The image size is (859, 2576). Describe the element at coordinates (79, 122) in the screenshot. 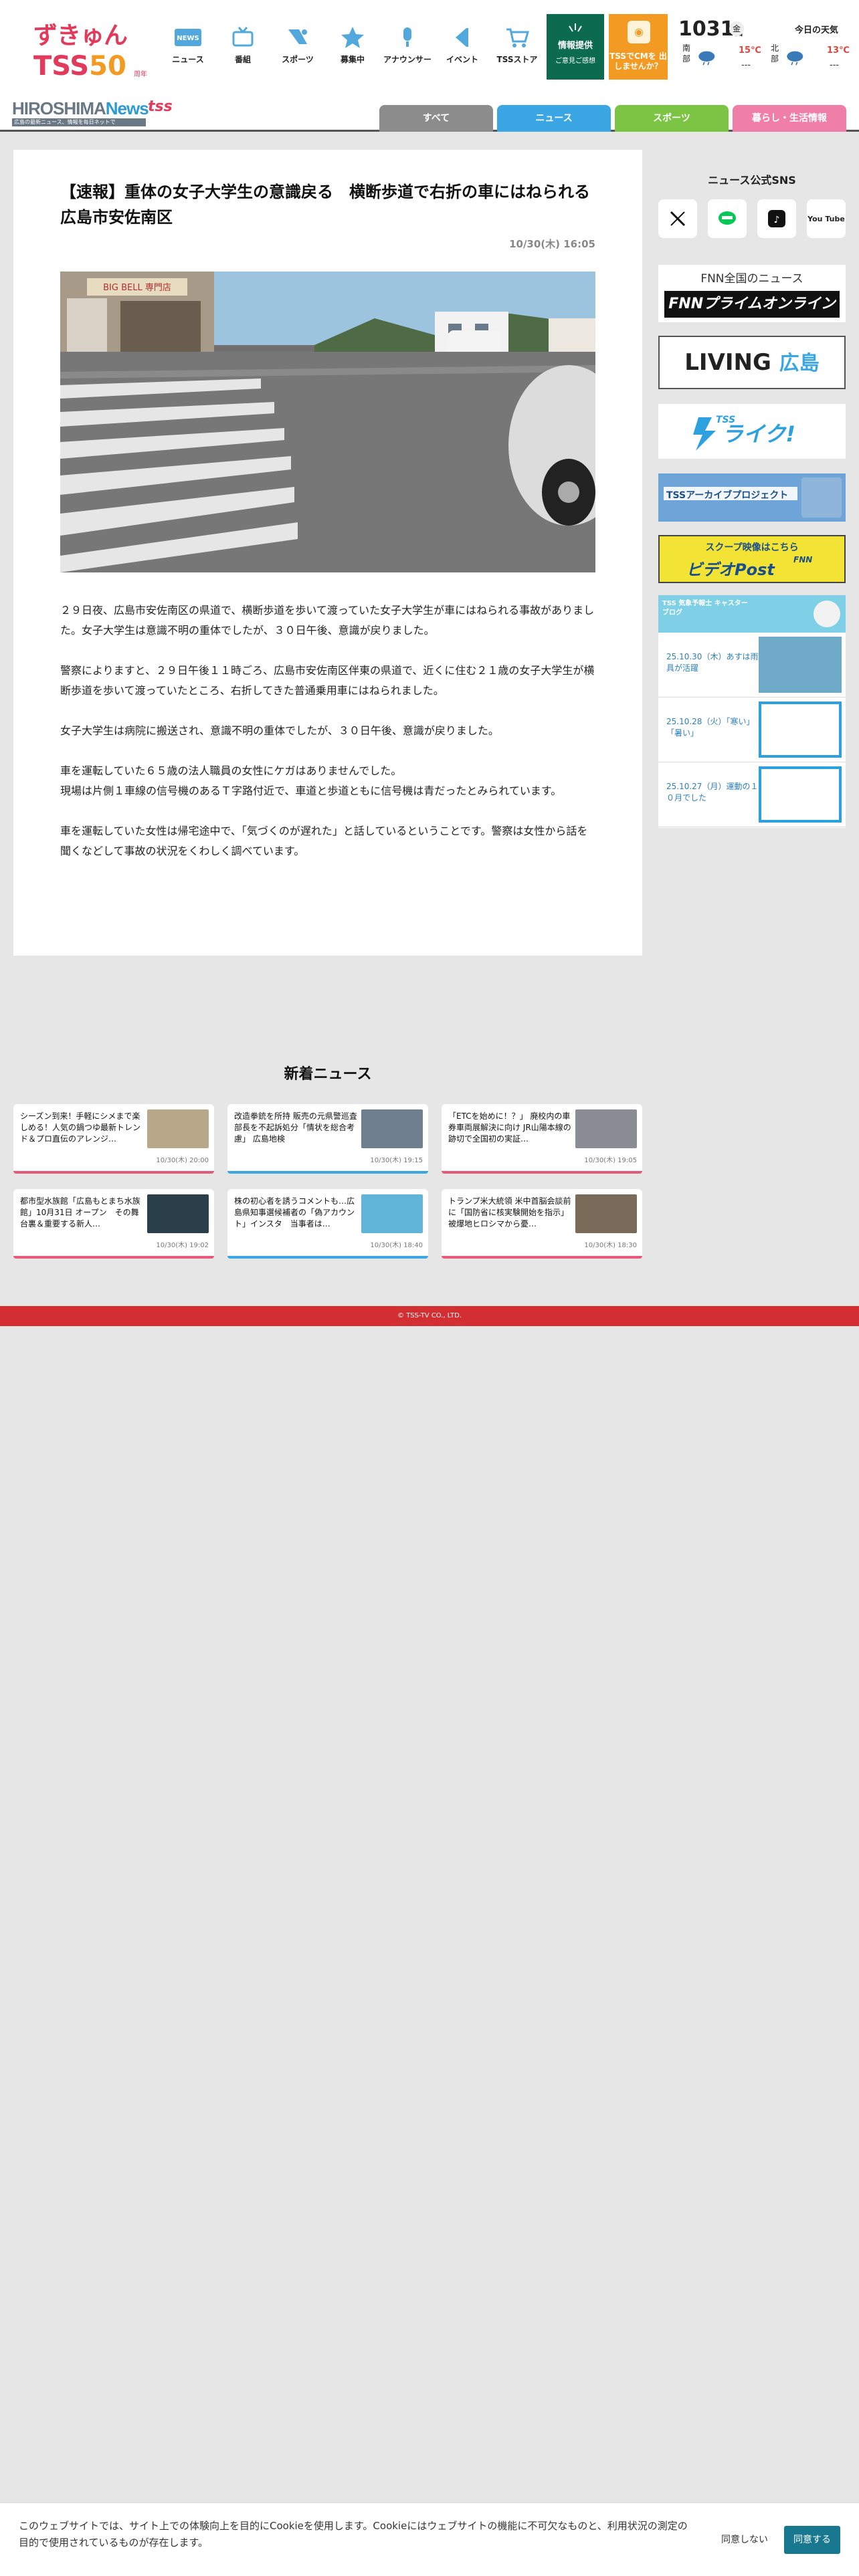

I see `hn-logo-tagline: 広島の最新ニュース、情報を毎日ネットで` at that location.